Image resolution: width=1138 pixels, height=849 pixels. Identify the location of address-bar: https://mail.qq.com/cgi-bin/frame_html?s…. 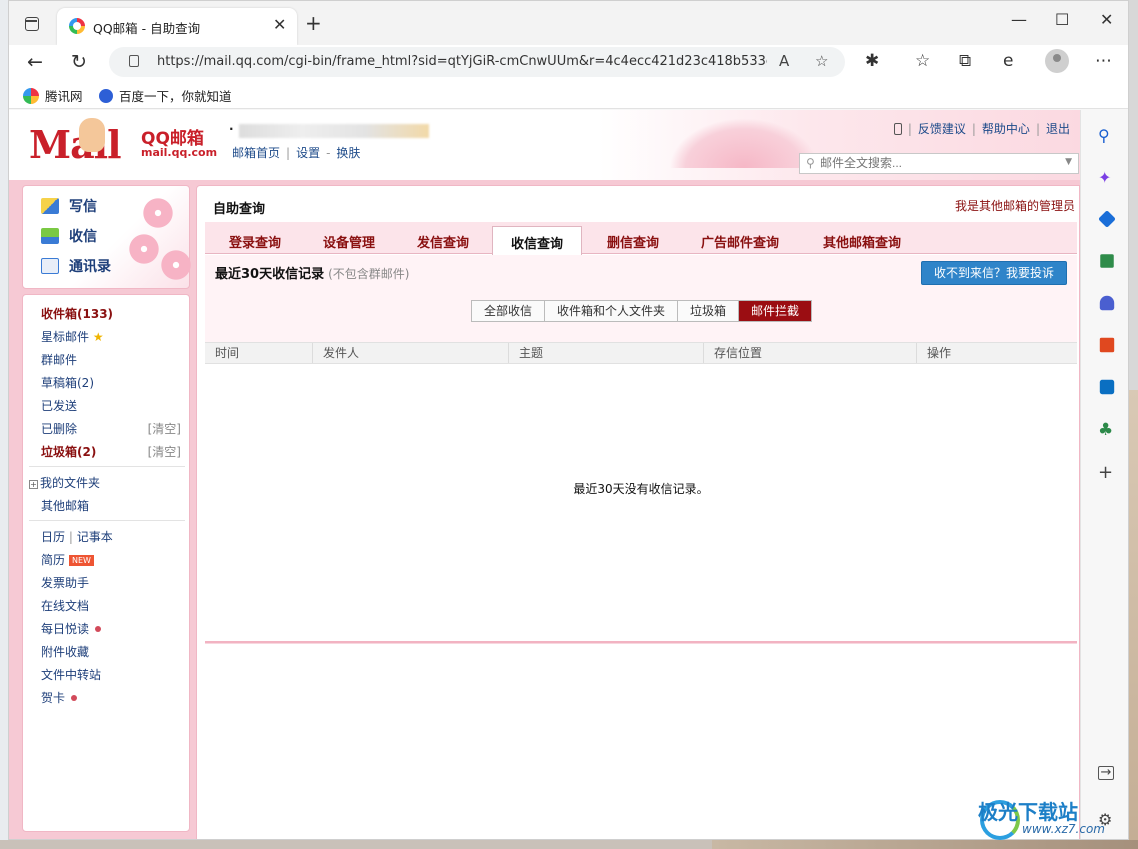
(477, 62).